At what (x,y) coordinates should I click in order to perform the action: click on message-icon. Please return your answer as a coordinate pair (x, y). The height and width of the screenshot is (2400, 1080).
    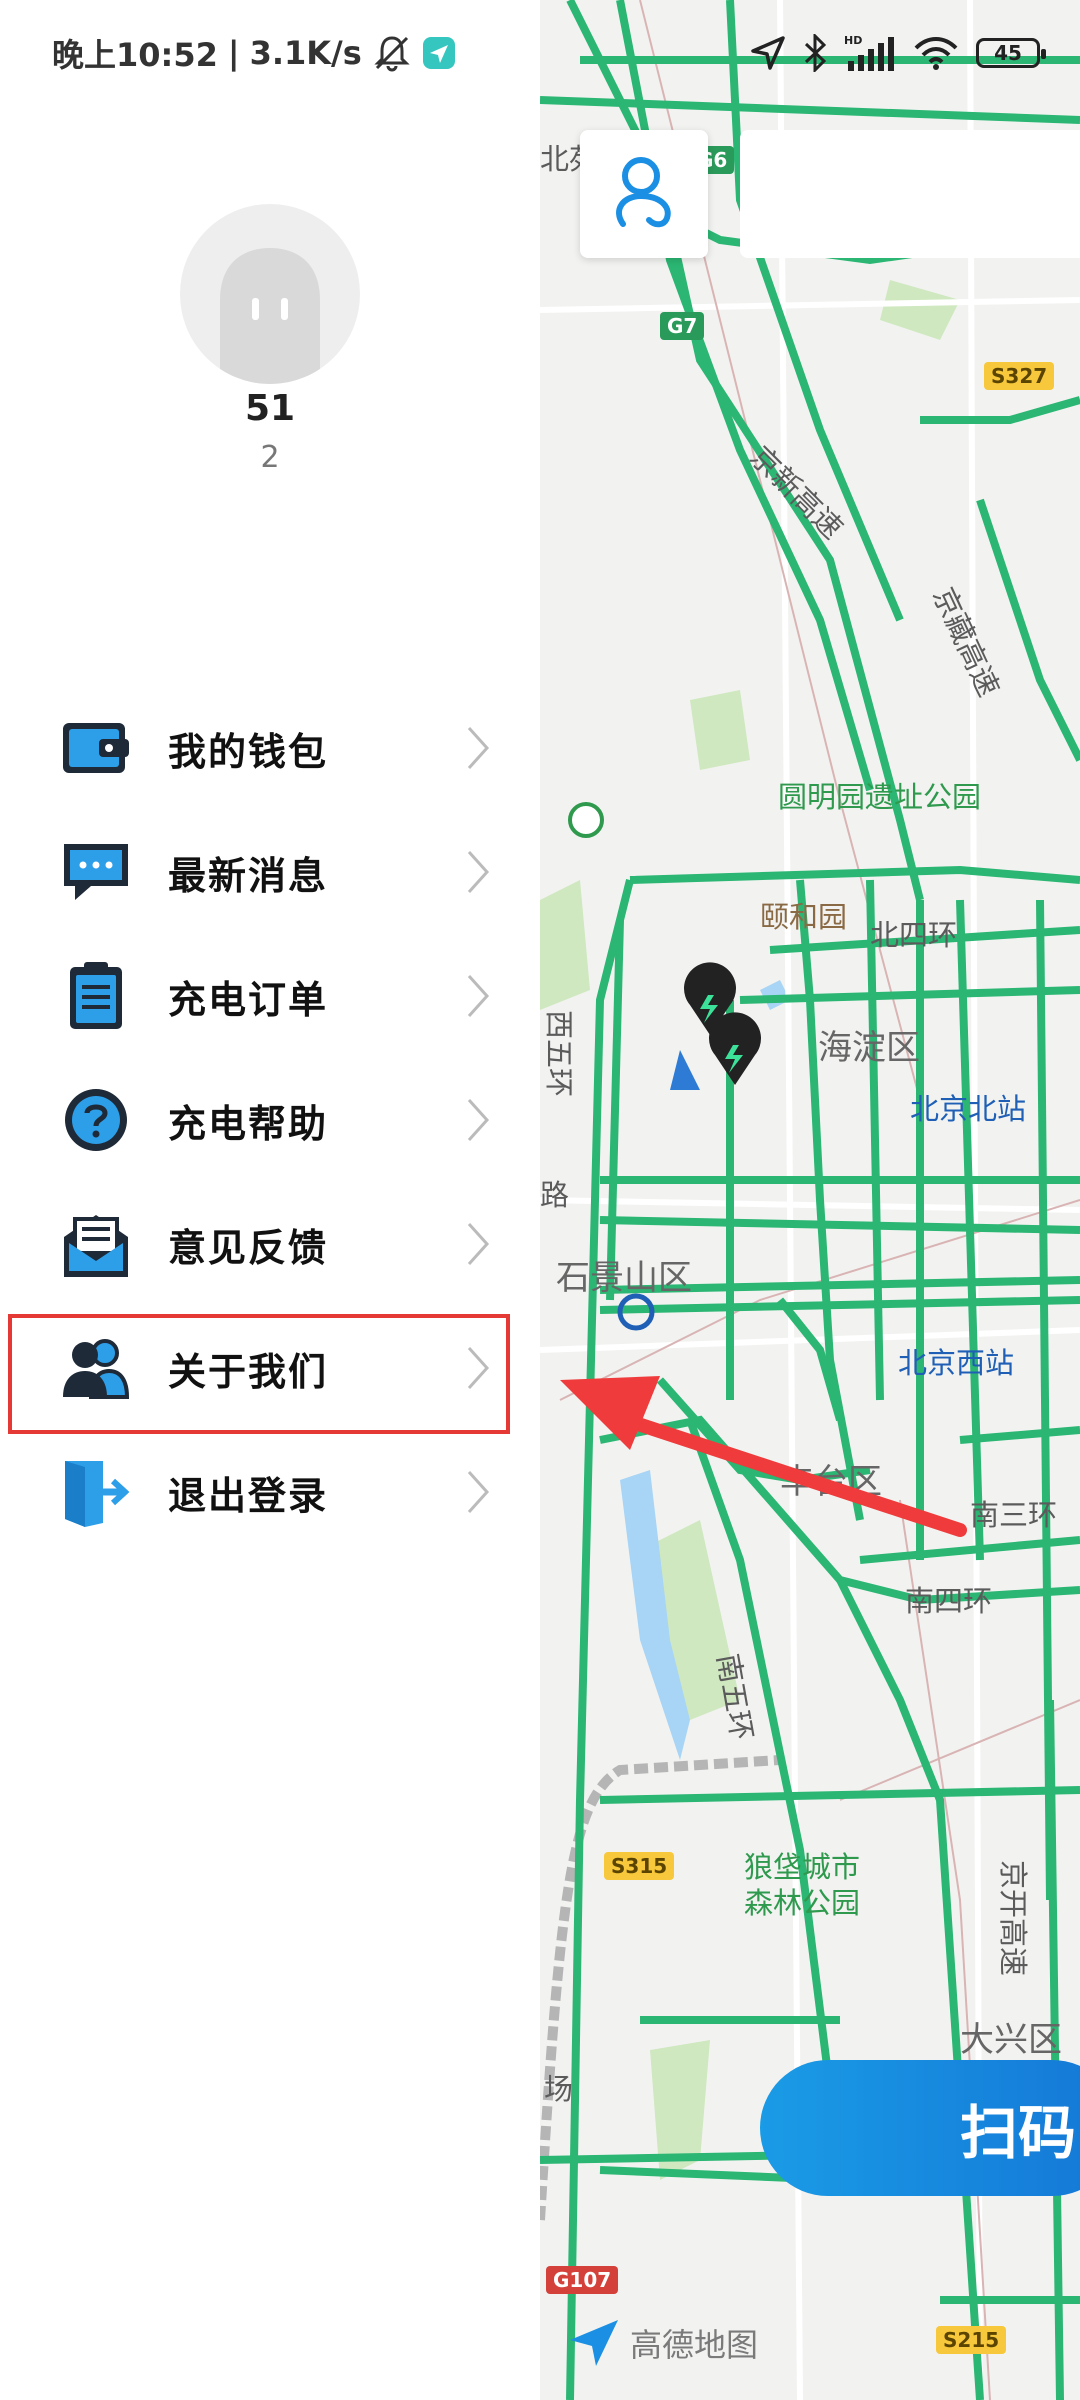
    Looking at the image, I should click on (96, 872).